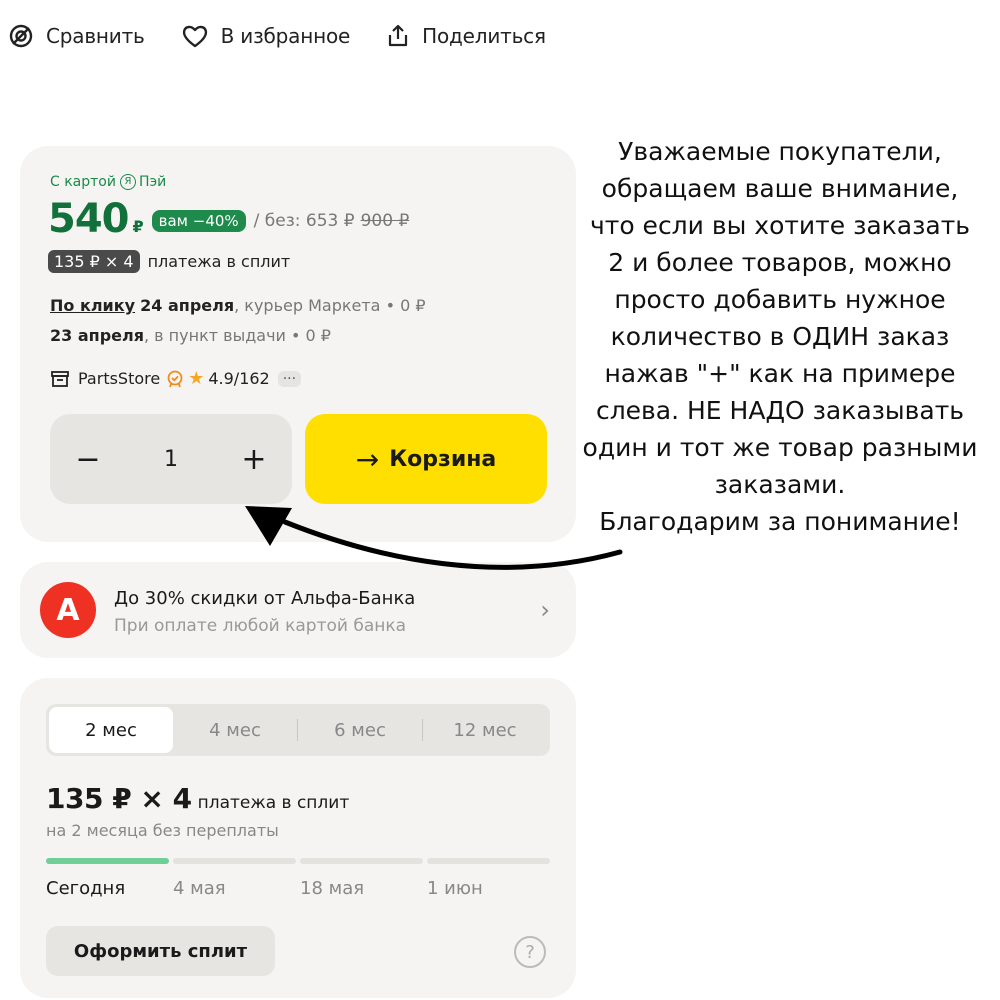 Image resolution: width=1000 pixels, height=1000 pixels. Describe the element at coordinates (152, 182) in the screenshot. I see `pay-label-suffix: Пэй` at that location.